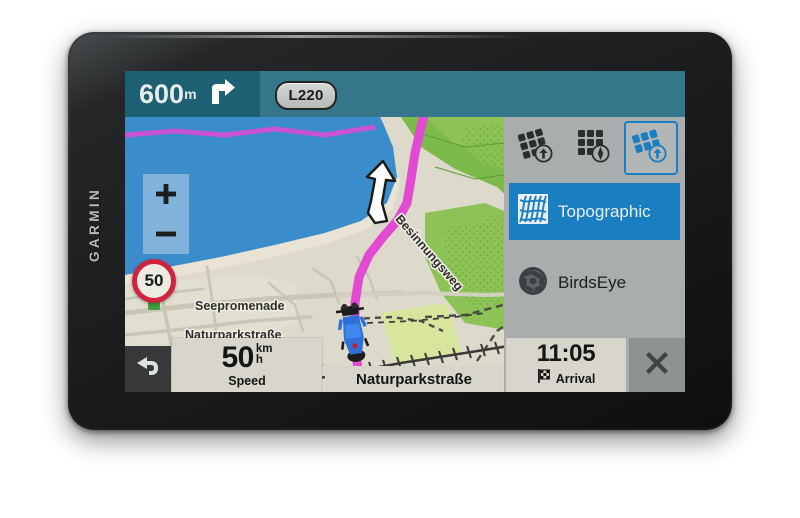  What do you see at coordinates (222, 94) in the screenshot?
I see `turn-right-icon` at bounding box center [222, 94].